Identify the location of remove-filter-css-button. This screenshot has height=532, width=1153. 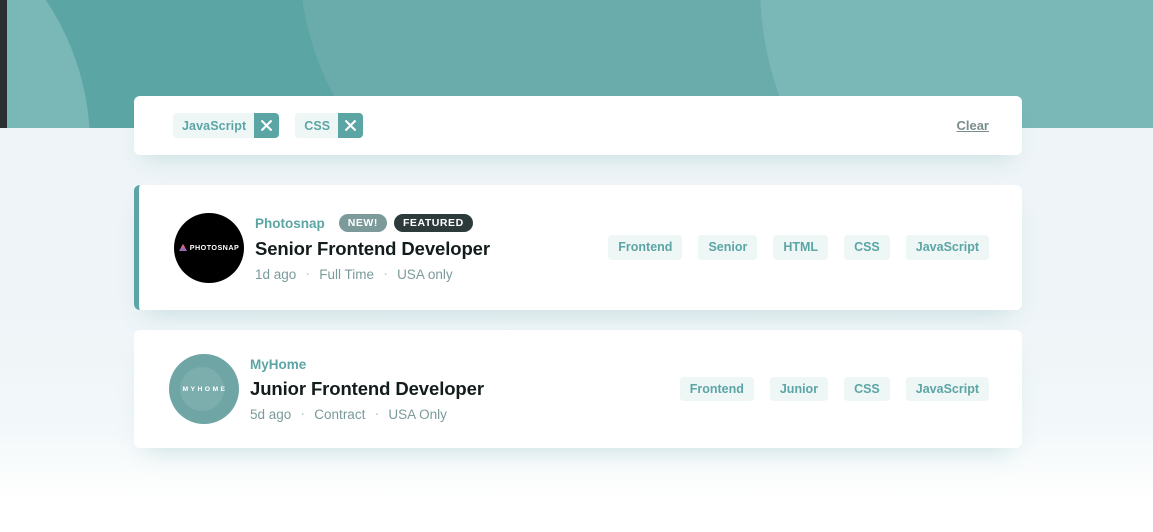
(351, 125).